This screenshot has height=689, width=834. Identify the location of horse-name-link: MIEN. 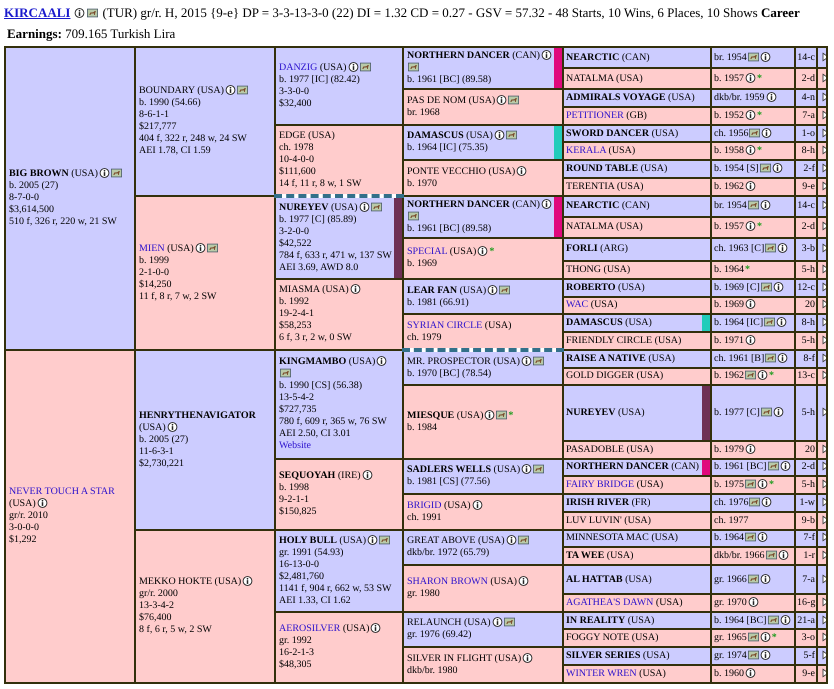
(152, 248).